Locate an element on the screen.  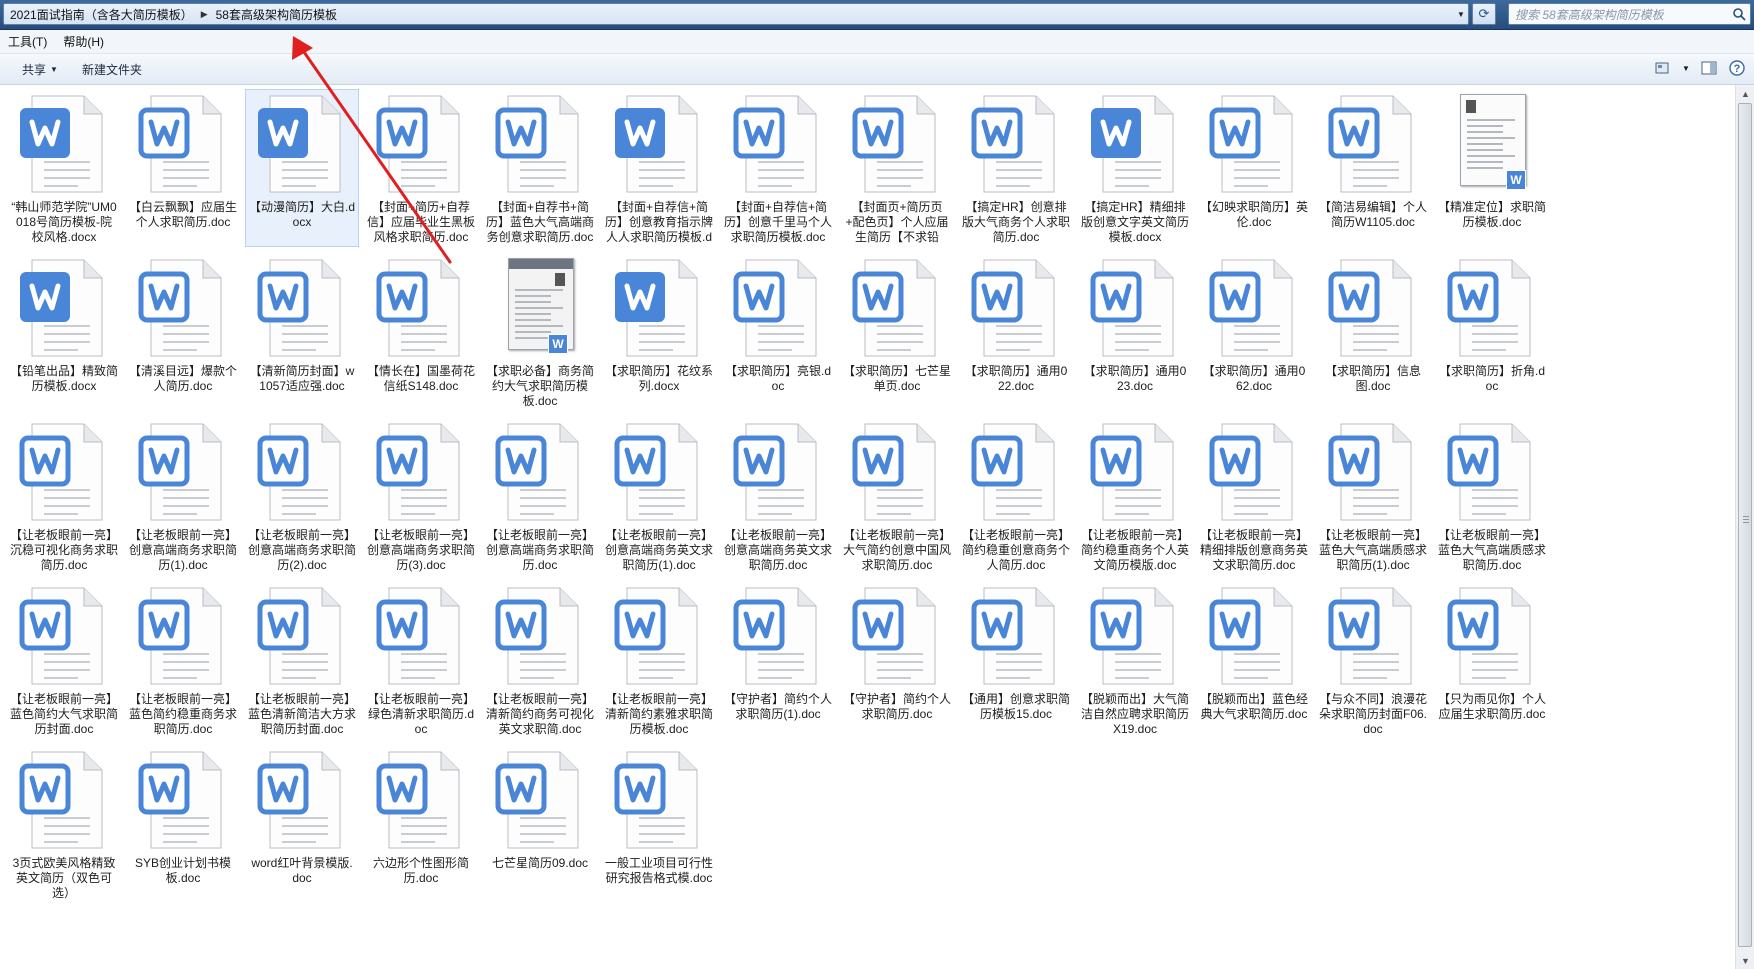
file-item: 【封面页+简历页+配色页】个人应届生简历【不求铅华】.doc is located at coordinates (897, 168).